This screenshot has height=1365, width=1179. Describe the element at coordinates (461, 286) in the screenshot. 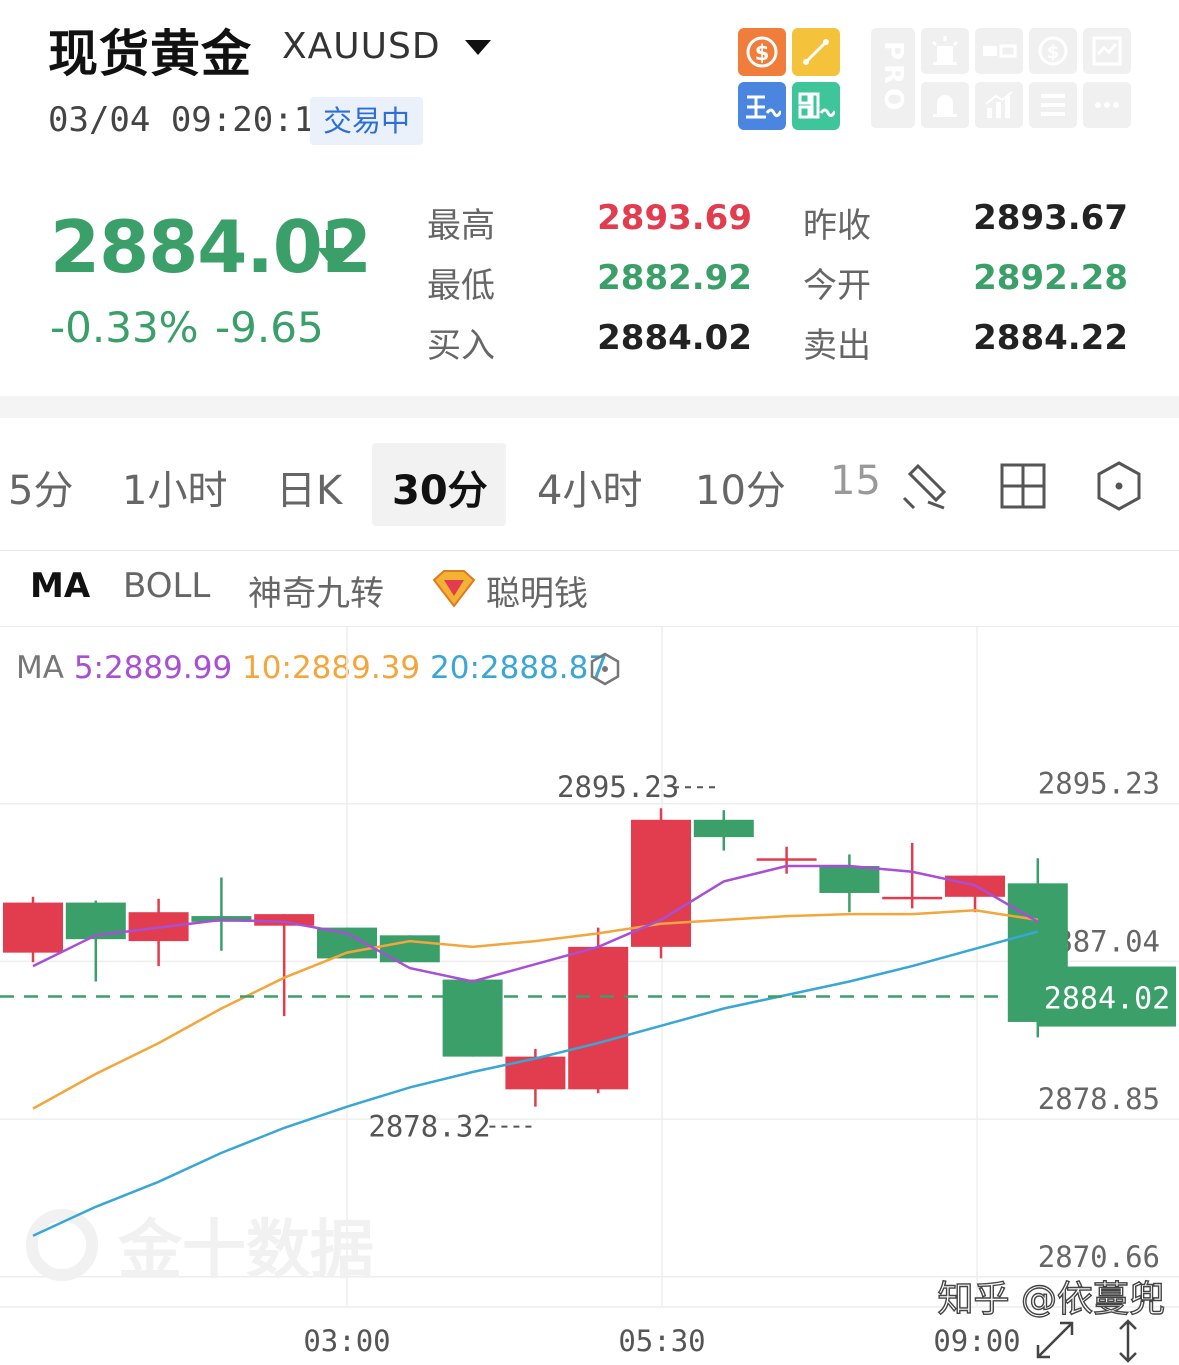

I see `stat-label: 最低` at that location.